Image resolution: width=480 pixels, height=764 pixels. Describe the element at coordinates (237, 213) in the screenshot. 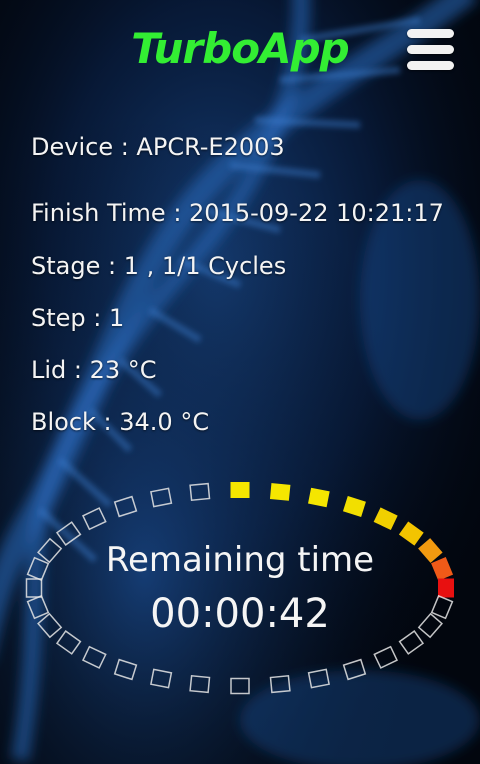

I see `finish-time-label: Finish Time : 2015-09-22 10:21:17` at that location.